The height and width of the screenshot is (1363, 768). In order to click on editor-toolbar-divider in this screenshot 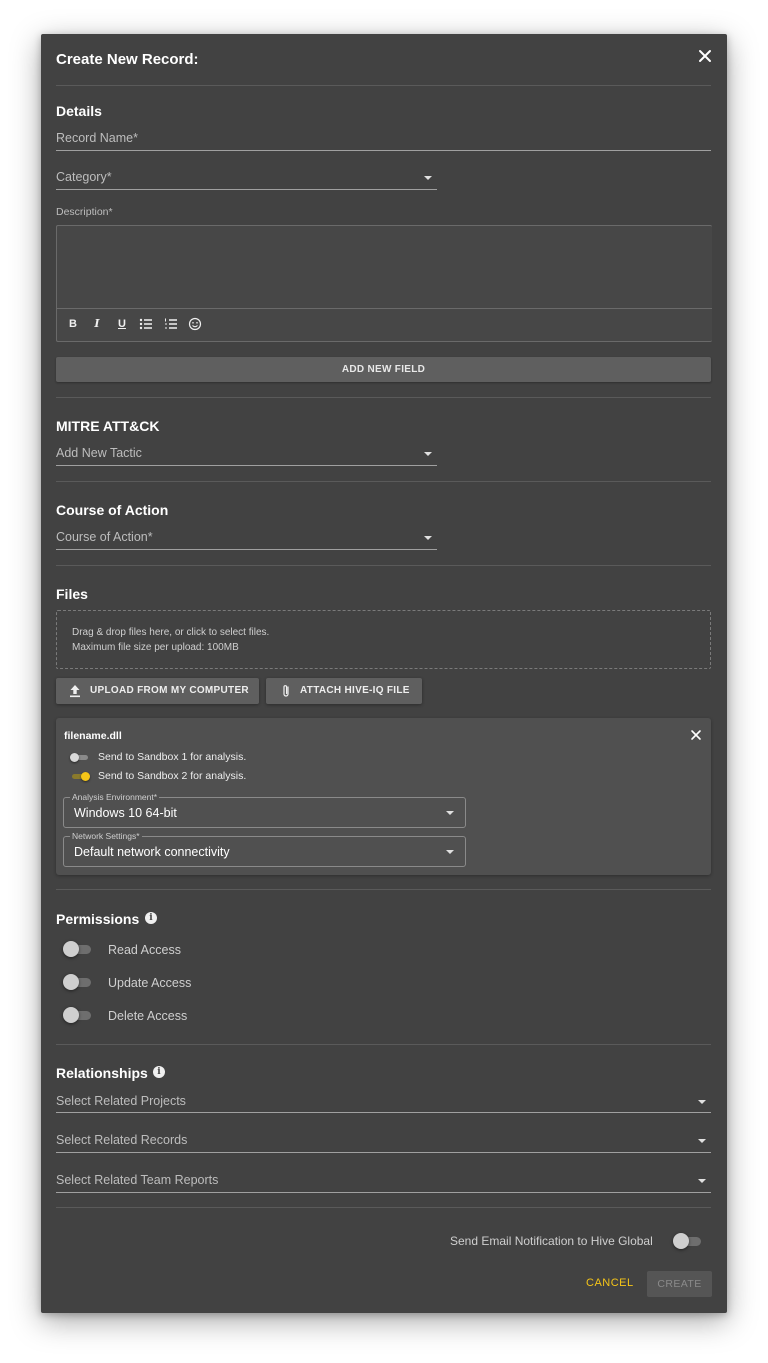, I will do `click(384, 308)`.